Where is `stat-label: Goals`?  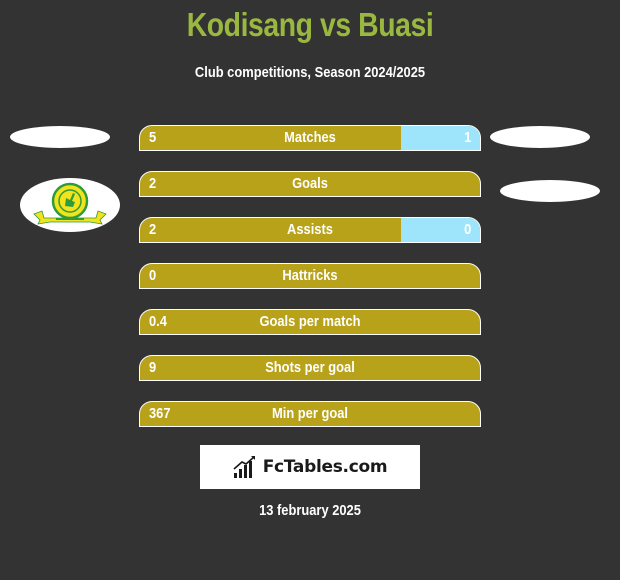 stat-label: Goals is located at coordinates (310, 183).